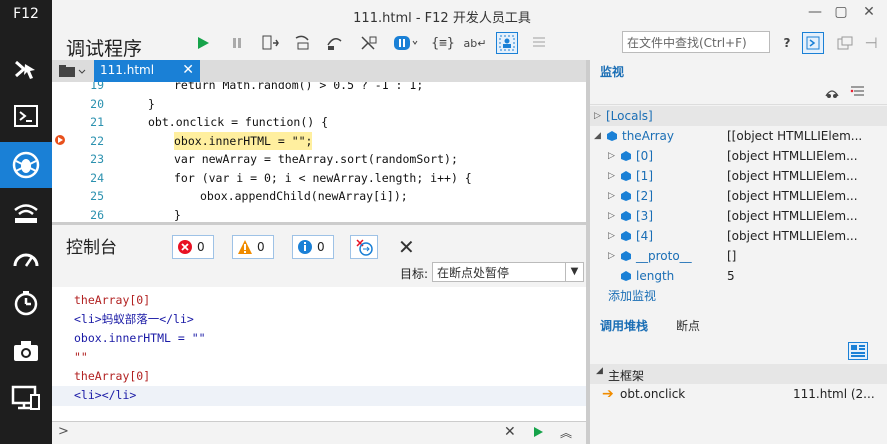 Image resolution: width=887 pixels, height=444 pixels. Describe the element at coordinates (510, 432) in the screenshot. I see `clear-input-icon: ✕` at that location.